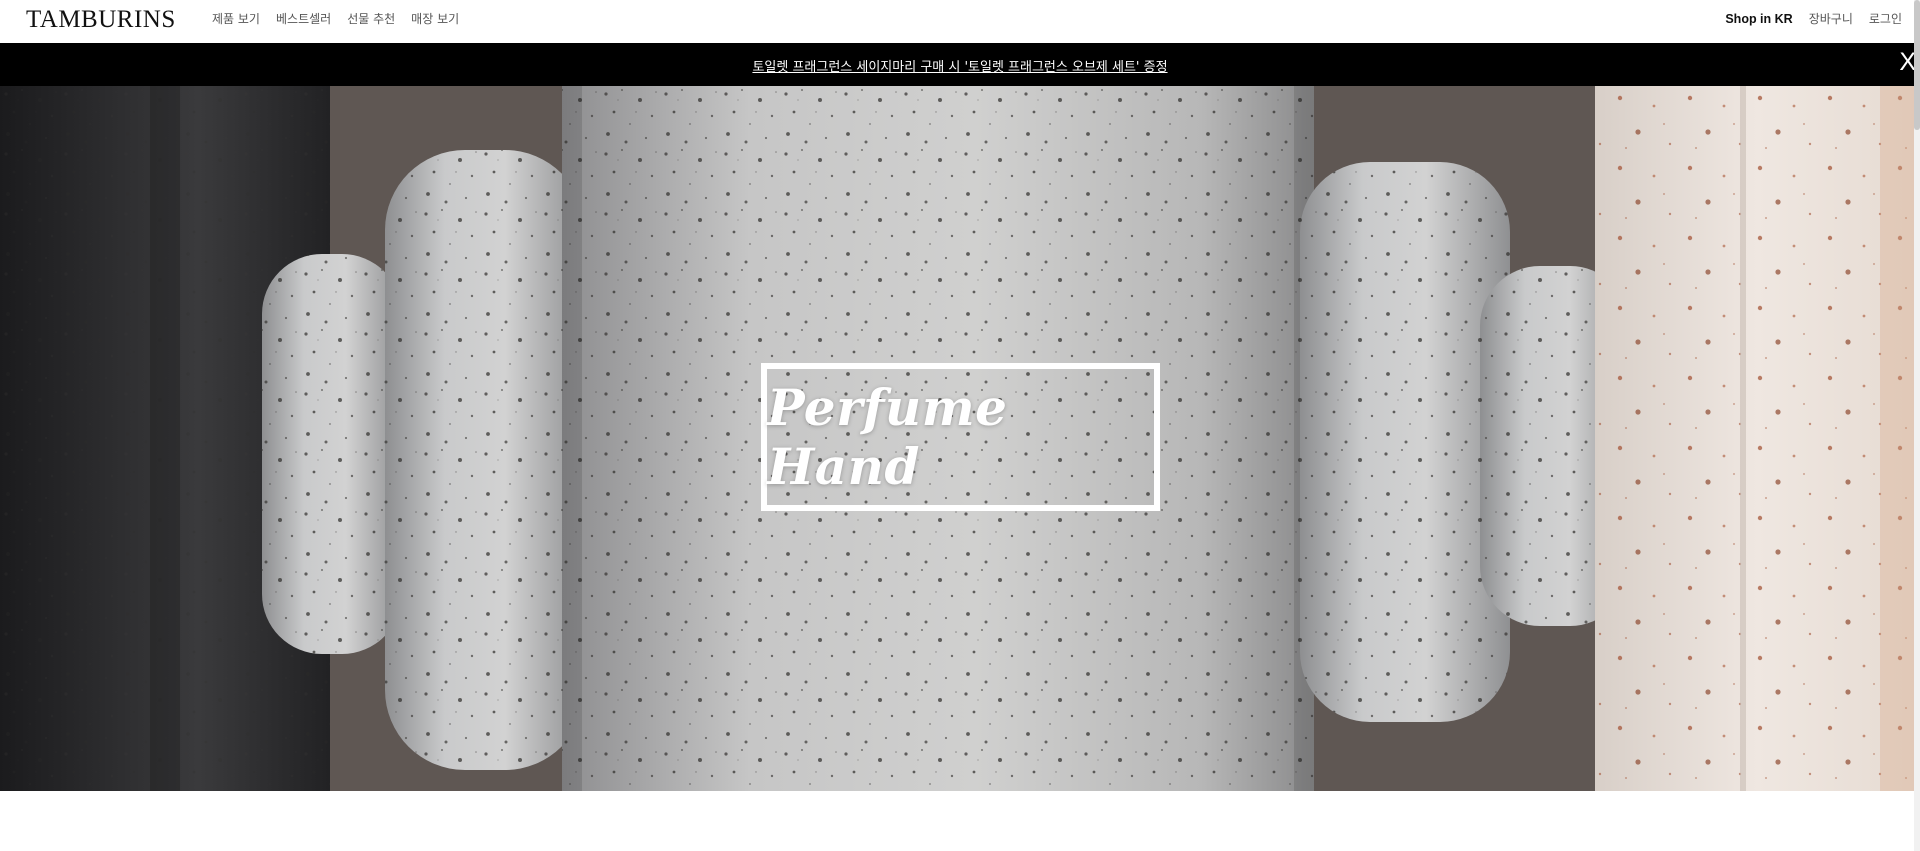 The image size is (1920, 851). What do you see at coordinates (335, 18) in the screenshot?
I see `main-nav: 제품 보기 베스트셀러 선물 추천 매장 보기` at bounding box center [335, 18].